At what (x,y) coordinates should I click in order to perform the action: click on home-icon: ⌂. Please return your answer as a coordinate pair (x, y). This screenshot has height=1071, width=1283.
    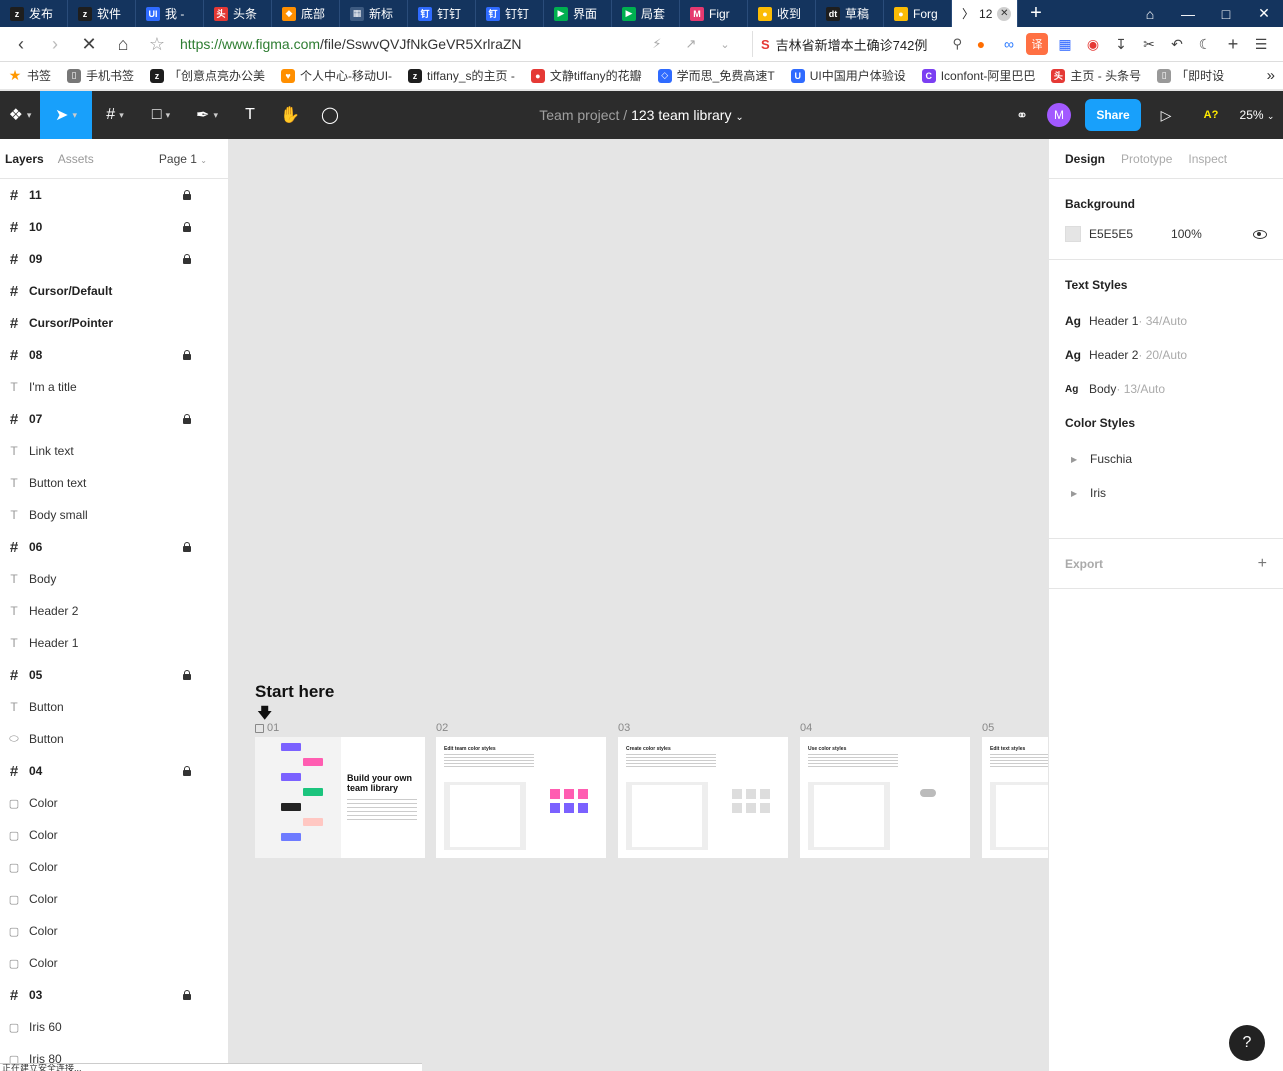
    Looking at the image, I should click on (123, 44).